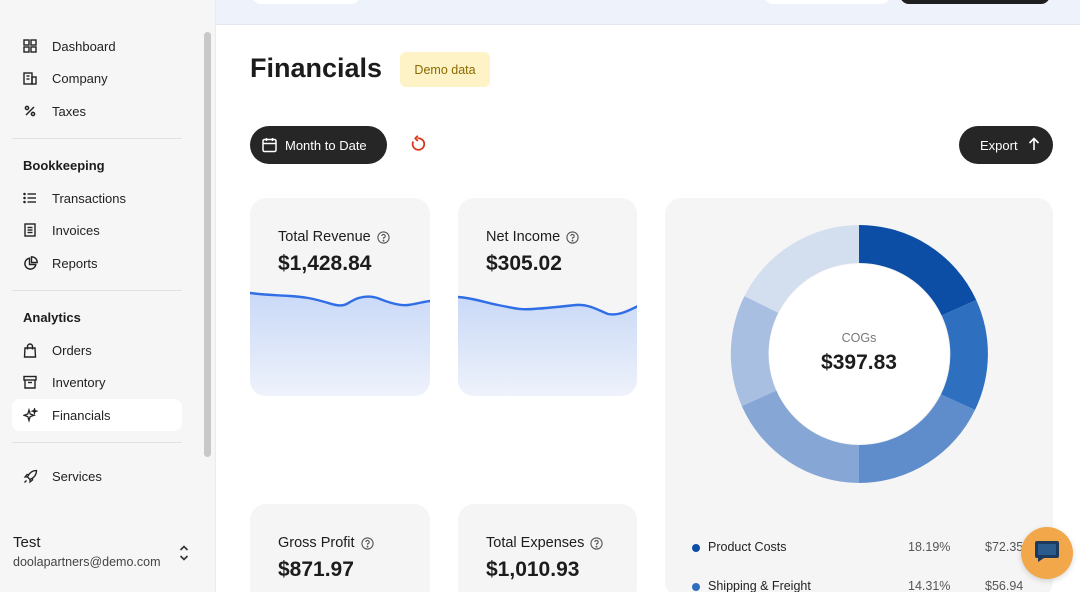 The height and width of the screenshot is (592, 1080). Describe the element at coordinates (79, 382) in the screenshot. I see `sidebar-item-label: Inventory` at that location.